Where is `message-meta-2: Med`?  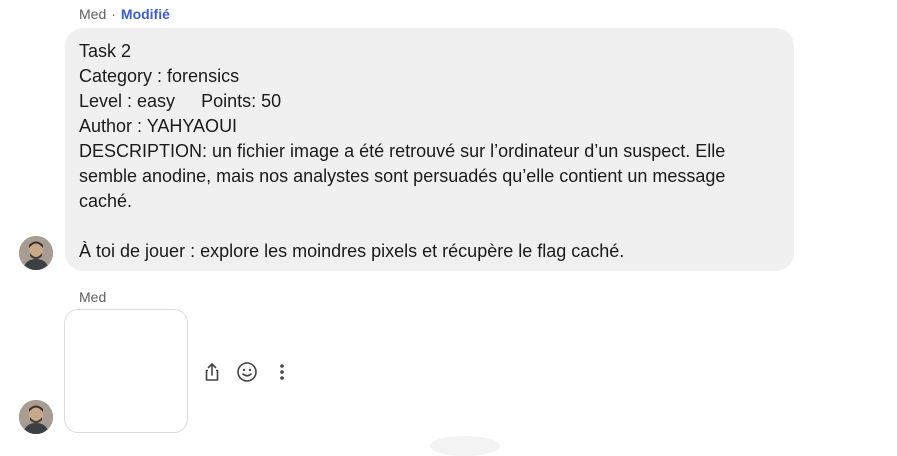 message-meta-2: Med is located at coordinates (92, 297).